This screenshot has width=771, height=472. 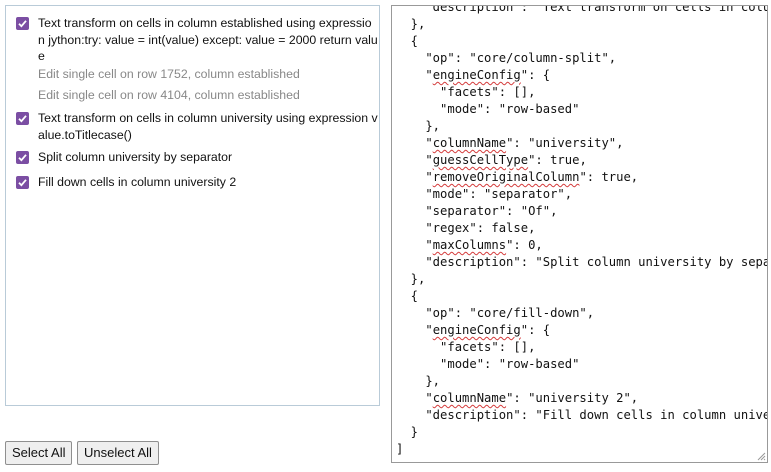 I want to click on json-line: "columnName": "university",, so click(x=510, y=143).